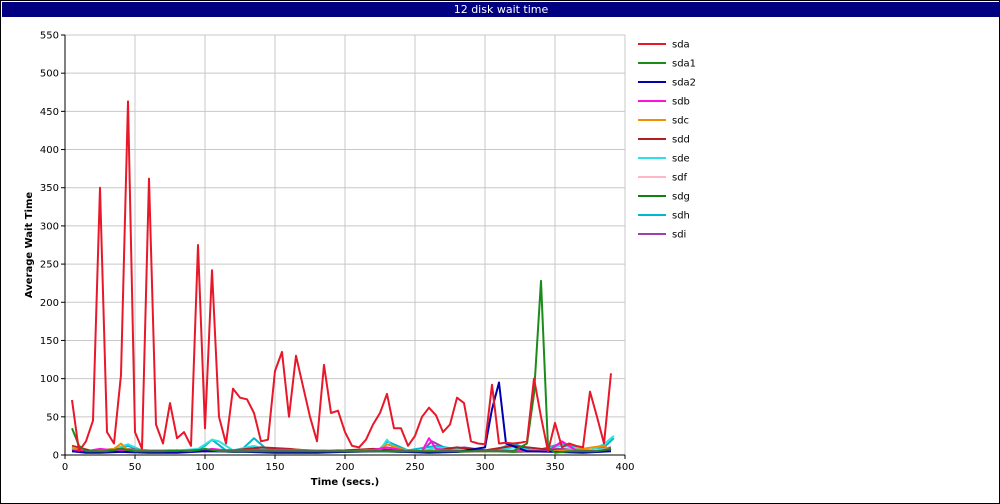  I want to click on y-tick-label: 150, so click(49, 341).